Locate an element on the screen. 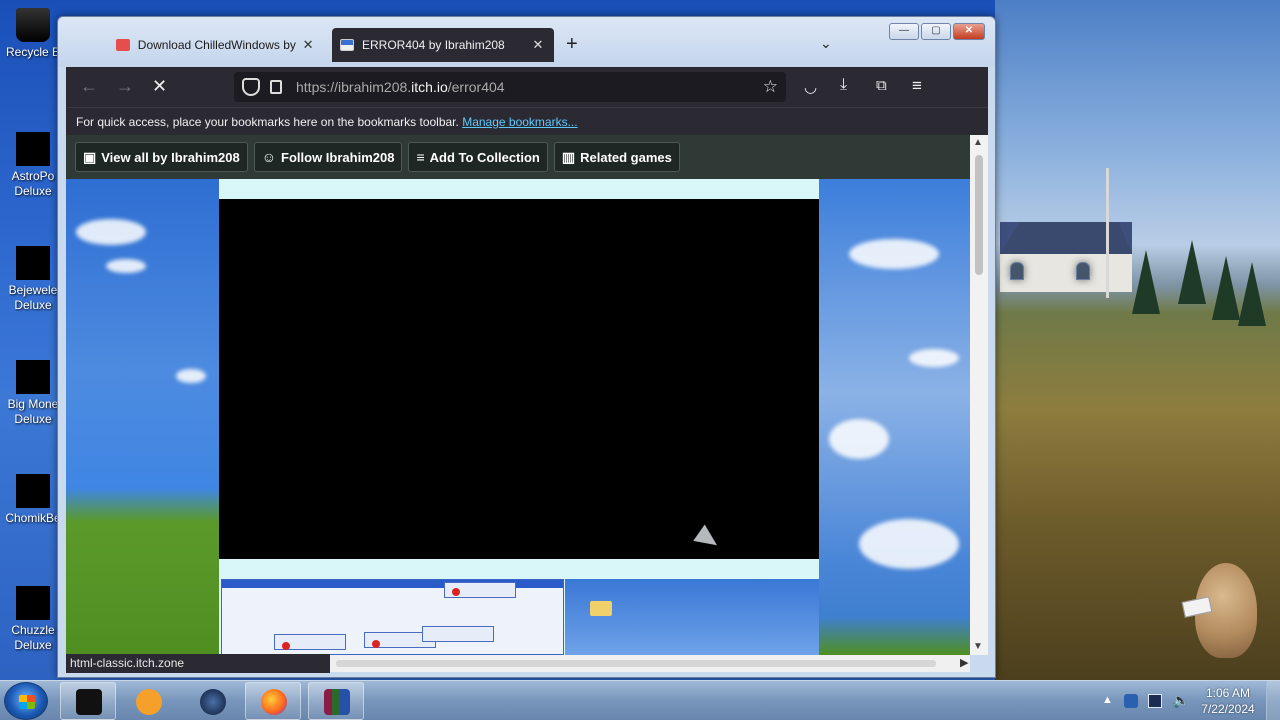 The width and height of the screenshot is (1280, 720). tab-error404: ERROR404 by Ibrahim208 ✕ is located at coordinates (443, 45).